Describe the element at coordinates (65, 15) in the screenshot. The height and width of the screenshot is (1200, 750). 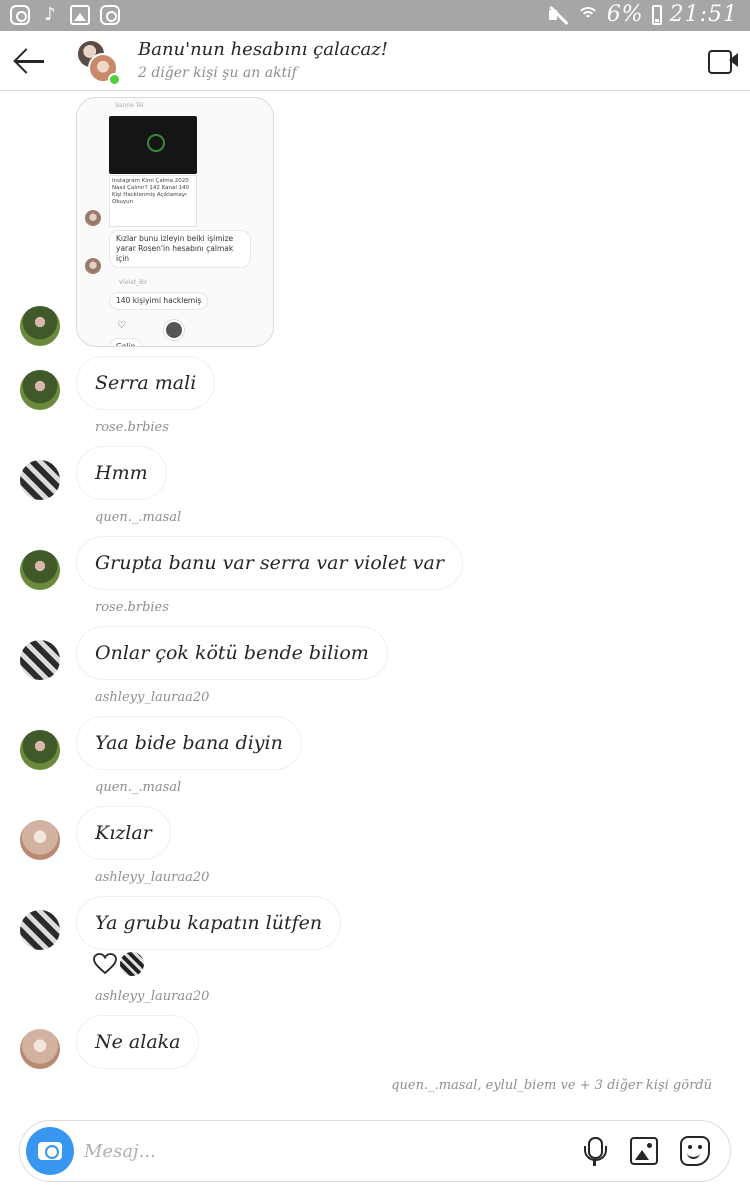
I see `notification-icons: ♪` at that location.